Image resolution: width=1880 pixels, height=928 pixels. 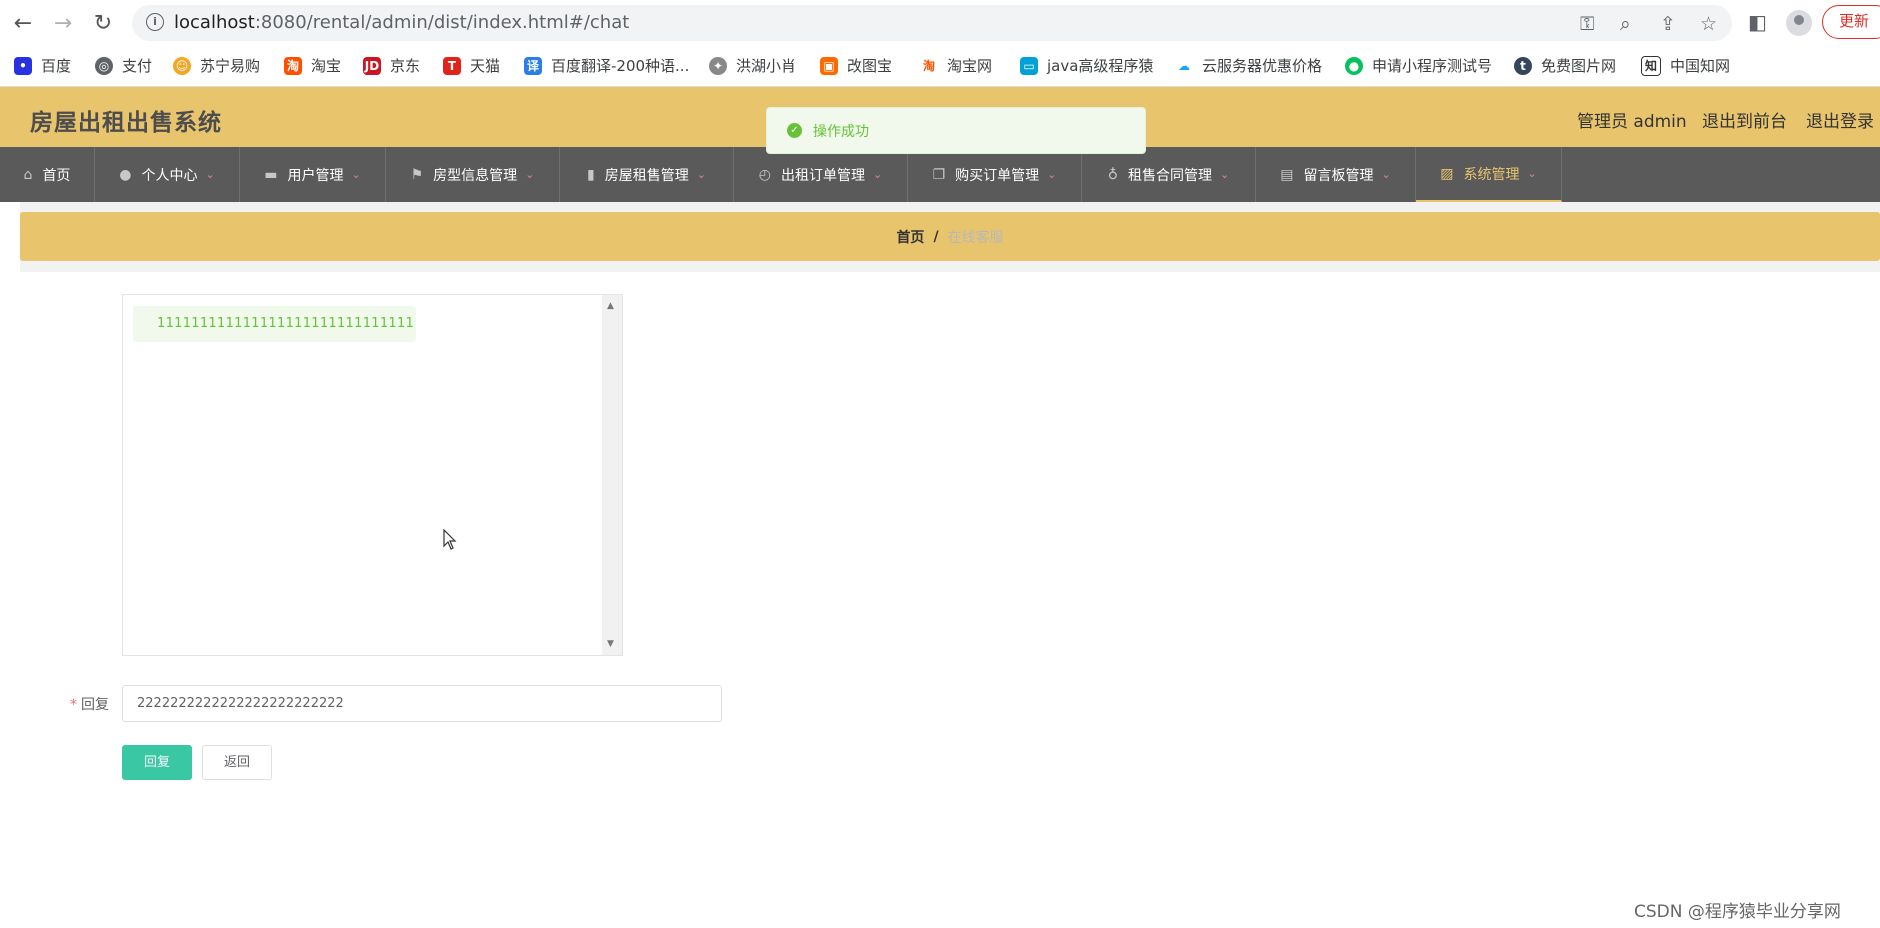 What do you see at coordinates (766, 66) in the screenshot?
I see `bookmark-label: 洪湖小肖` at bounding box center [766, 66].